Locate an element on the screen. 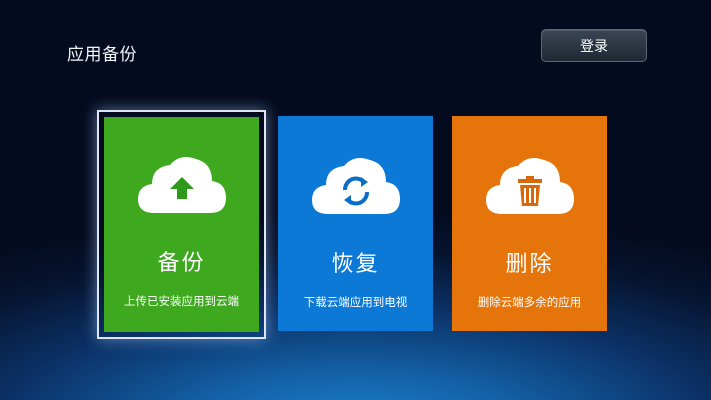 The height and width of the screenshot is (400, 711). backup-title: 备份 is located at coordinates (181, 263).